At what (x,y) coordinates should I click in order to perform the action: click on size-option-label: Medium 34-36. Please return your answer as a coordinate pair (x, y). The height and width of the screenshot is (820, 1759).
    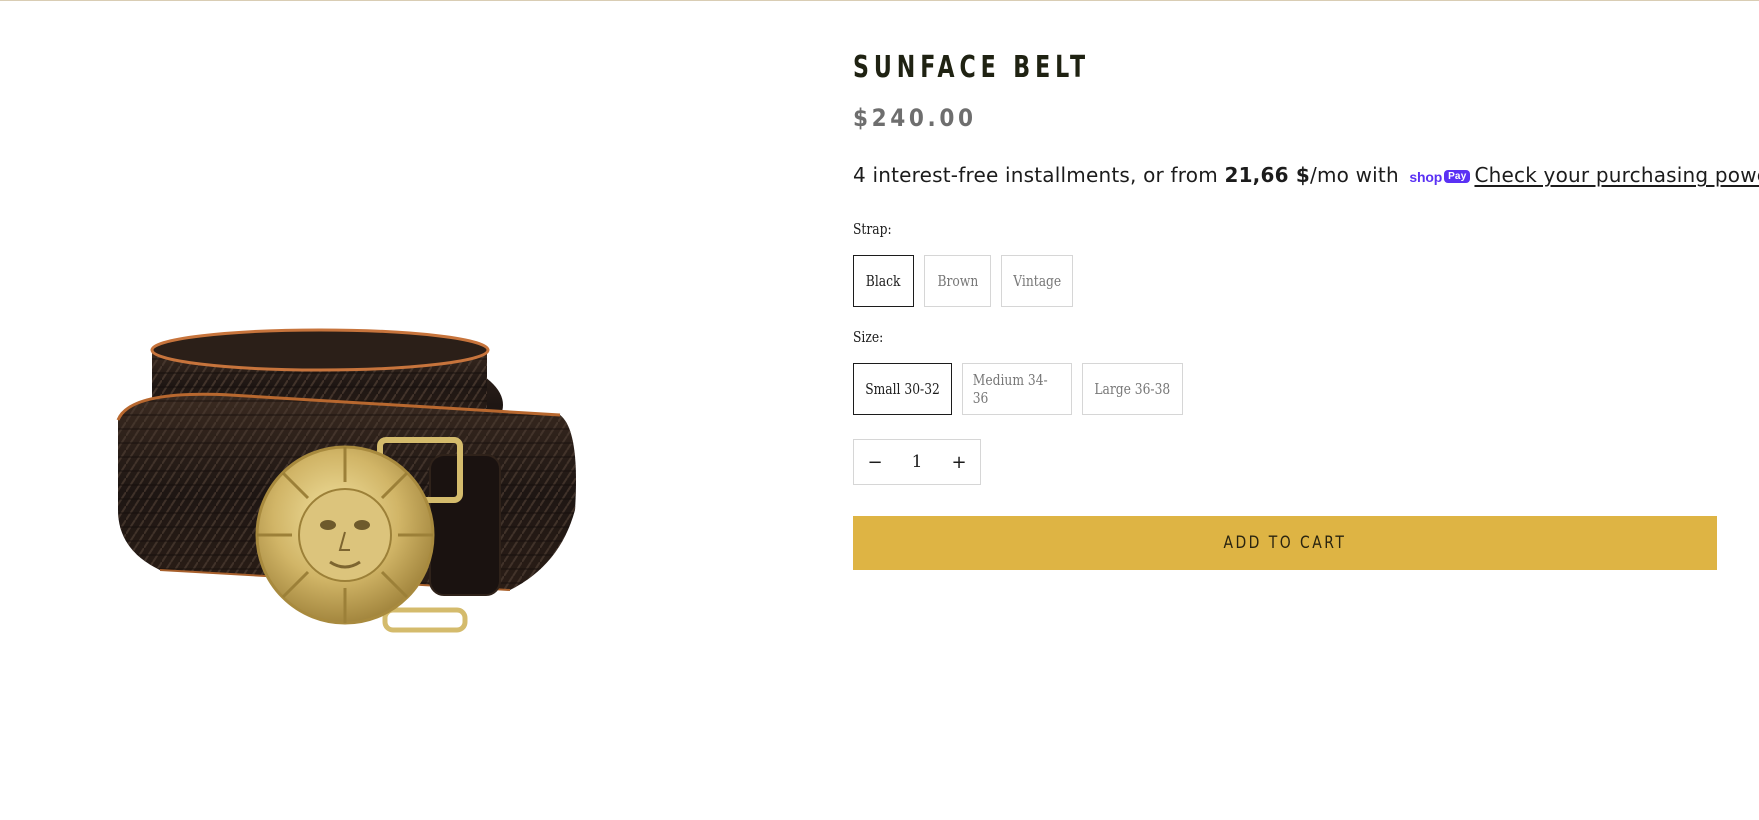
    Looking at the image, I should click on (1010, 389).